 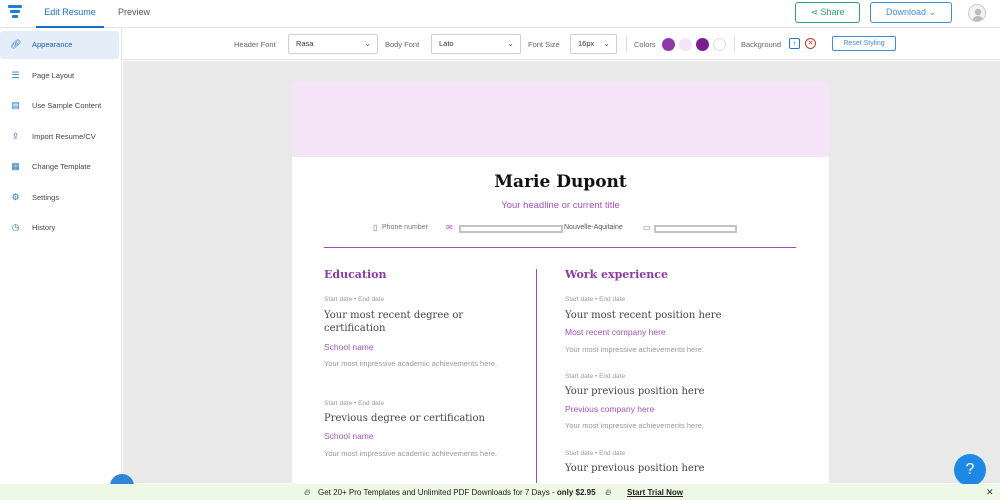 What do you see at coordinates (660, 315) in the screenshot?
I see `work-position: Your most recent position here` at bounding box center [660, 315].